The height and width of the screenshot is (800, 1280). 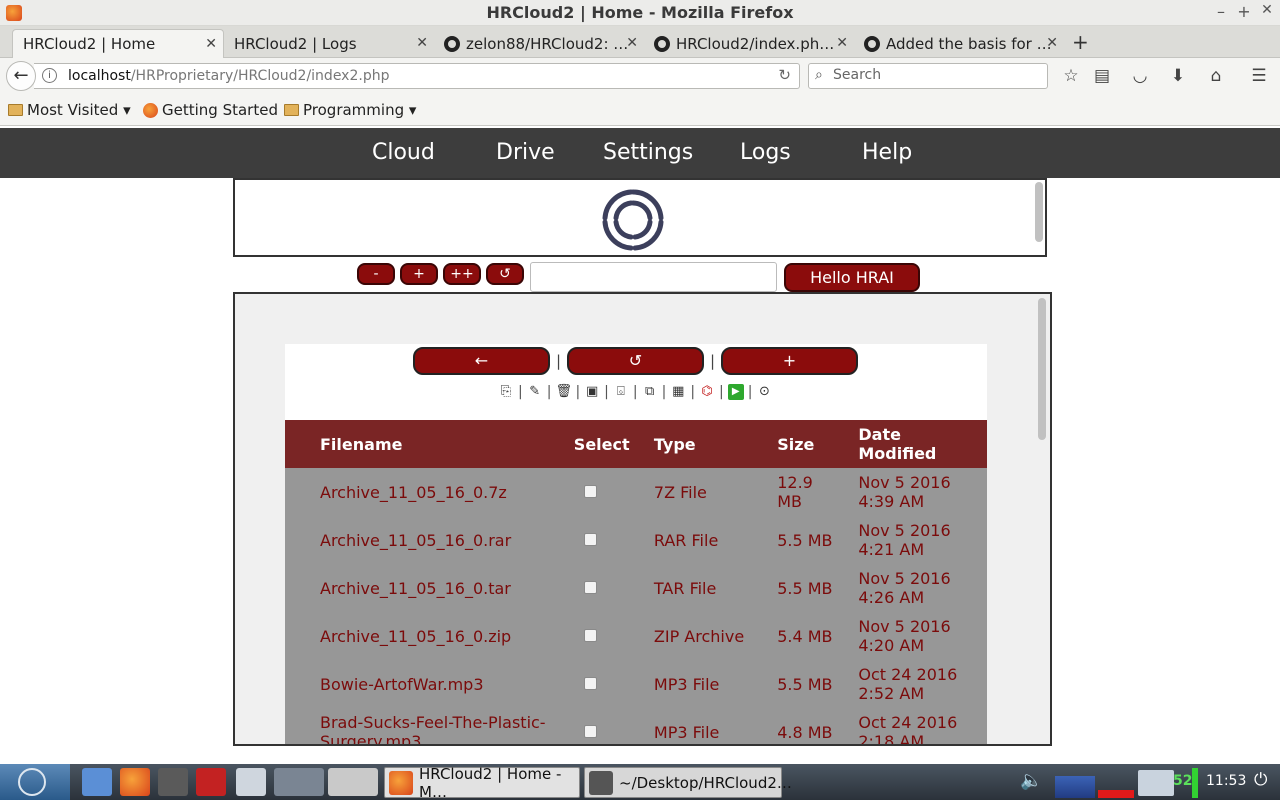 I want to click on folder-icon: ⌺, so click(x=621, y=392).